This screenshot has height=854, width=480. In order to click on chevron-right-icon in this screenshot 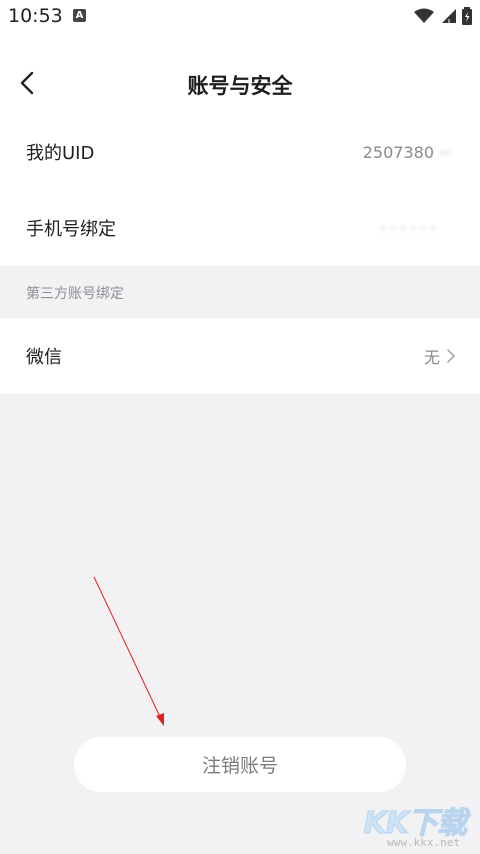, I will do `click(451, 356)`.